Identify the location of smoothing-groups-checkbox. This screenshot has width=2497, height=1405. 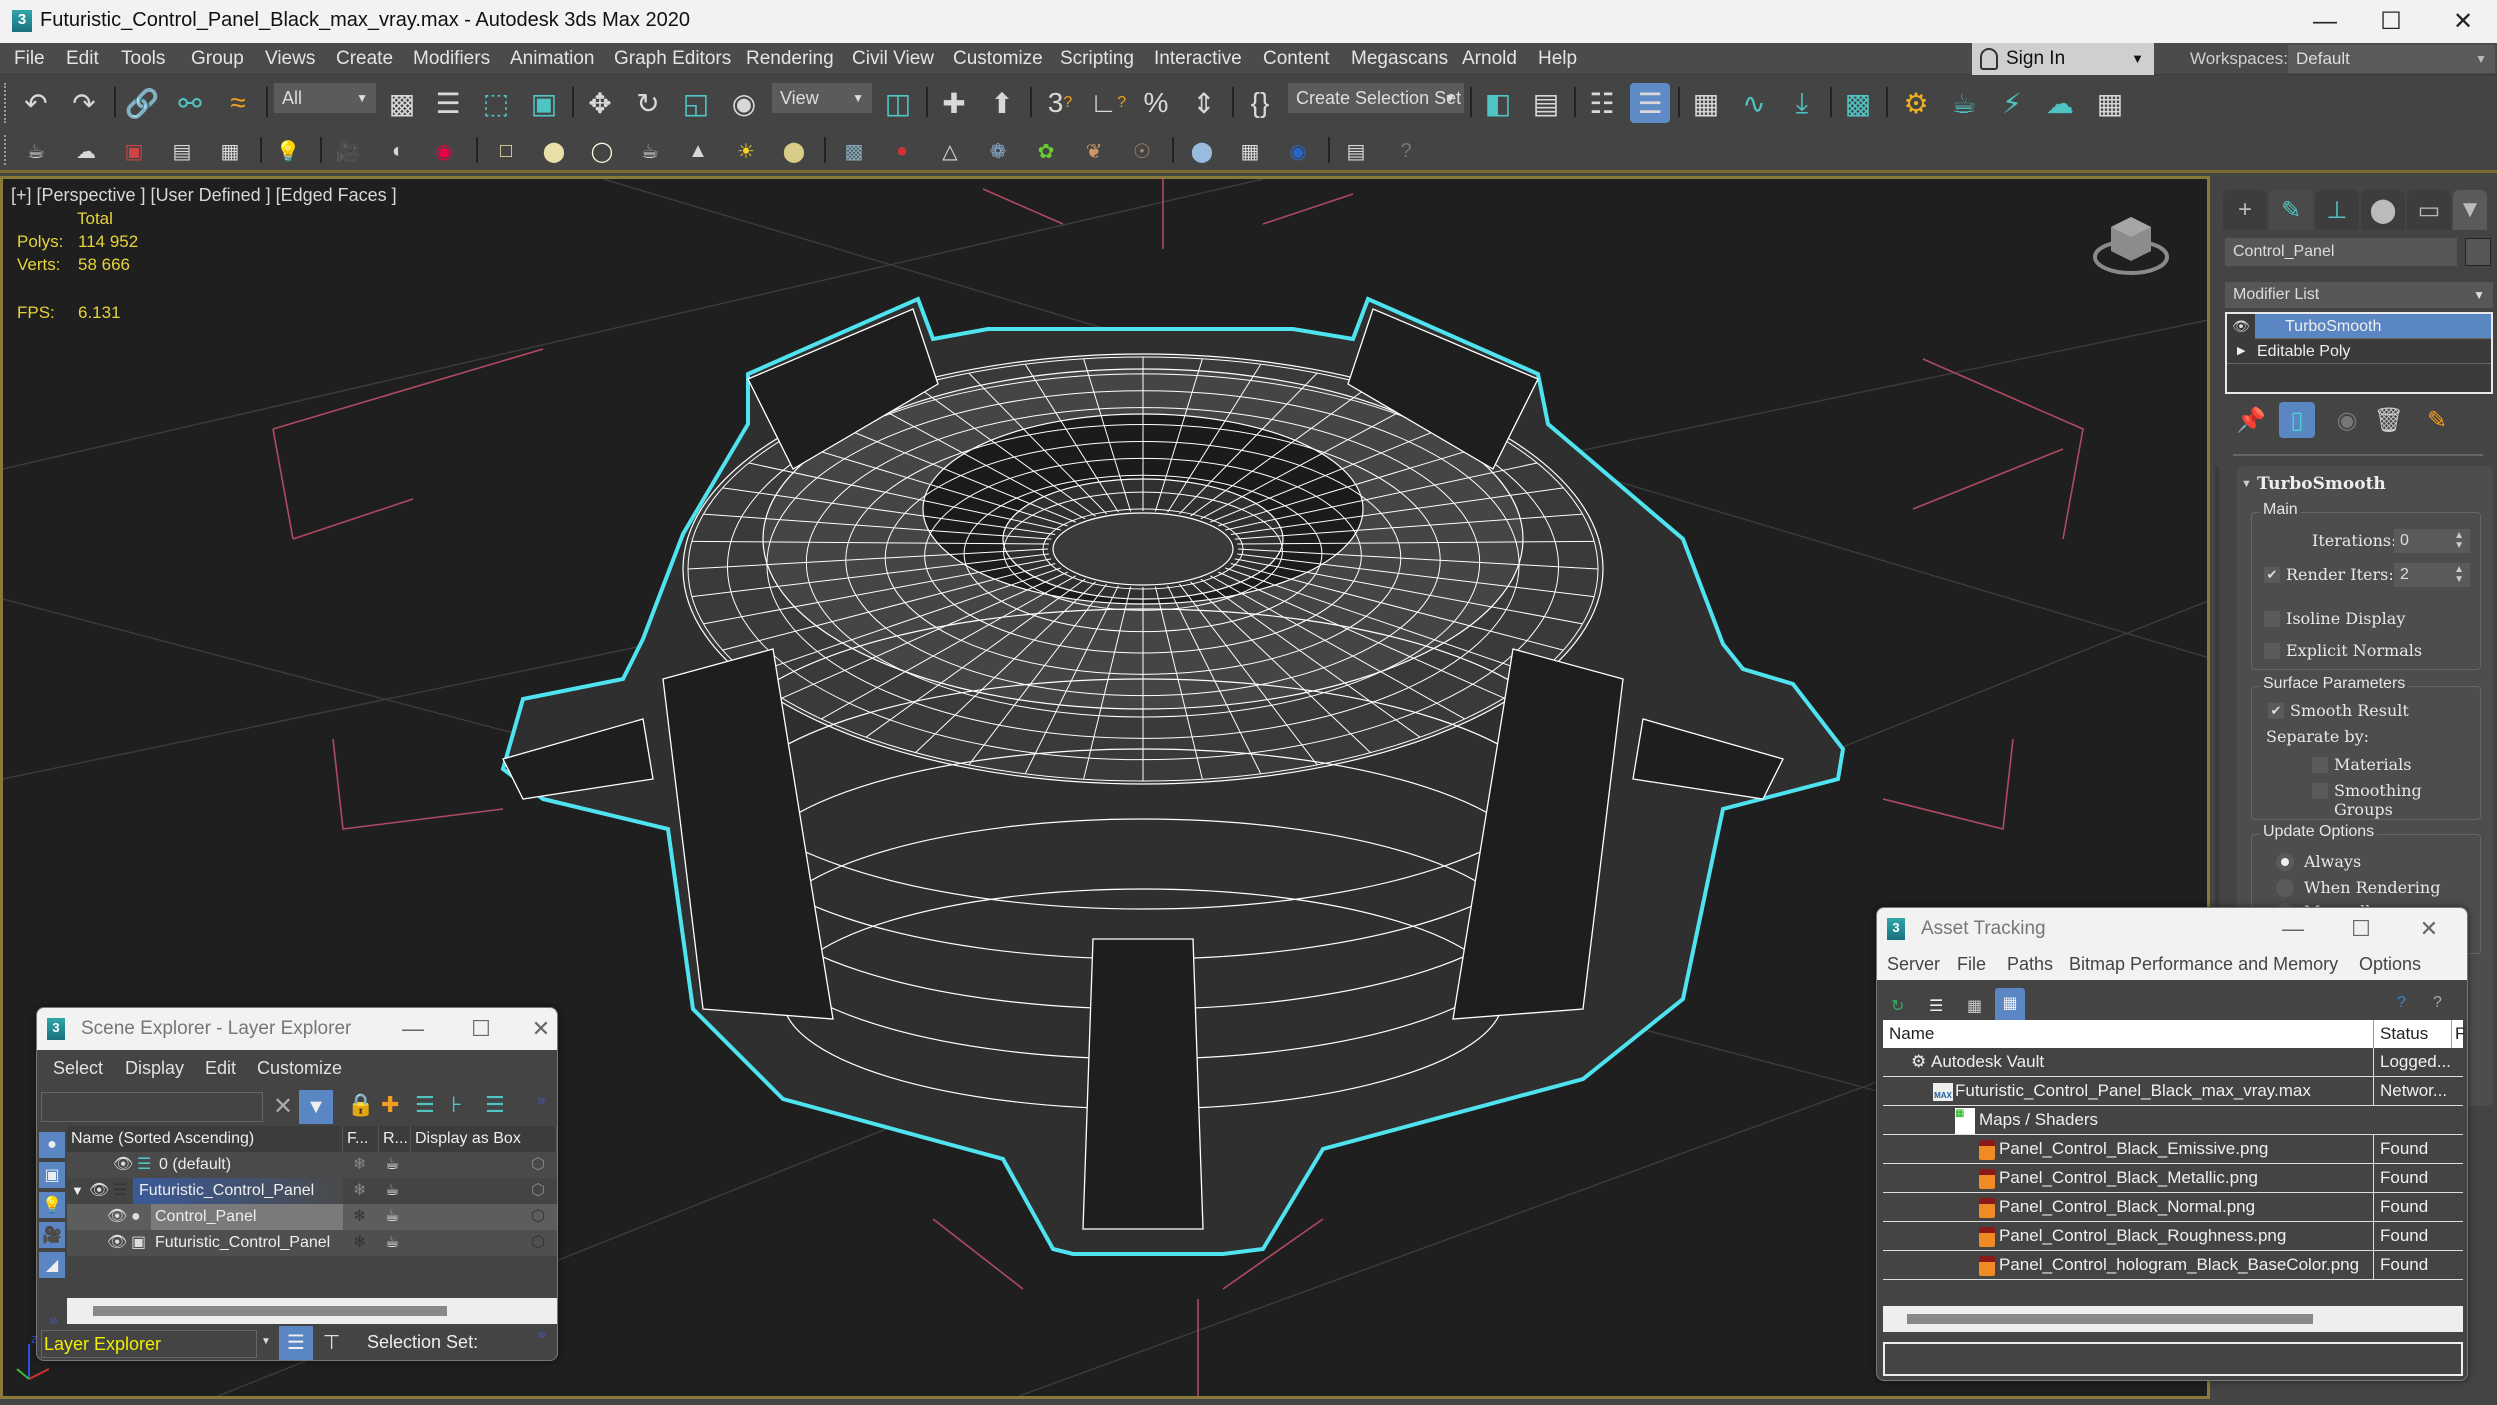
(2320, 791).